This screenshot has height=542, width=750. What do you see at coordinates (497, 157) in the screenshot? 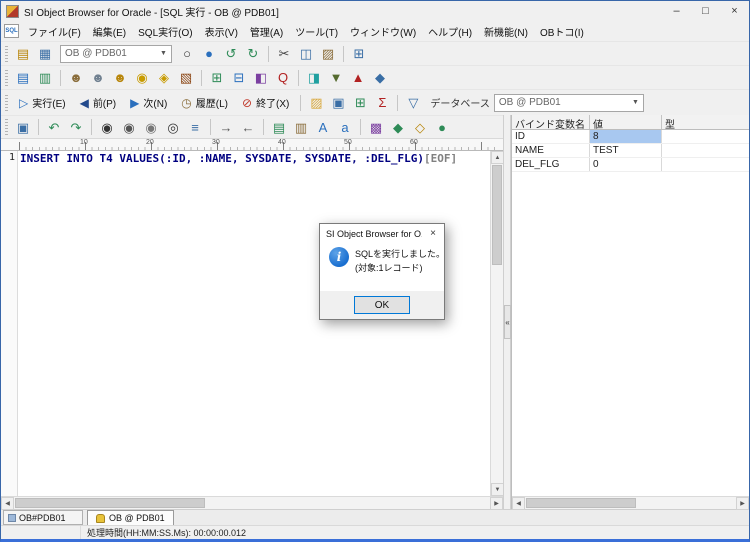
I see `scroll-up-icon: ▲` at bounding box center [497, 157].